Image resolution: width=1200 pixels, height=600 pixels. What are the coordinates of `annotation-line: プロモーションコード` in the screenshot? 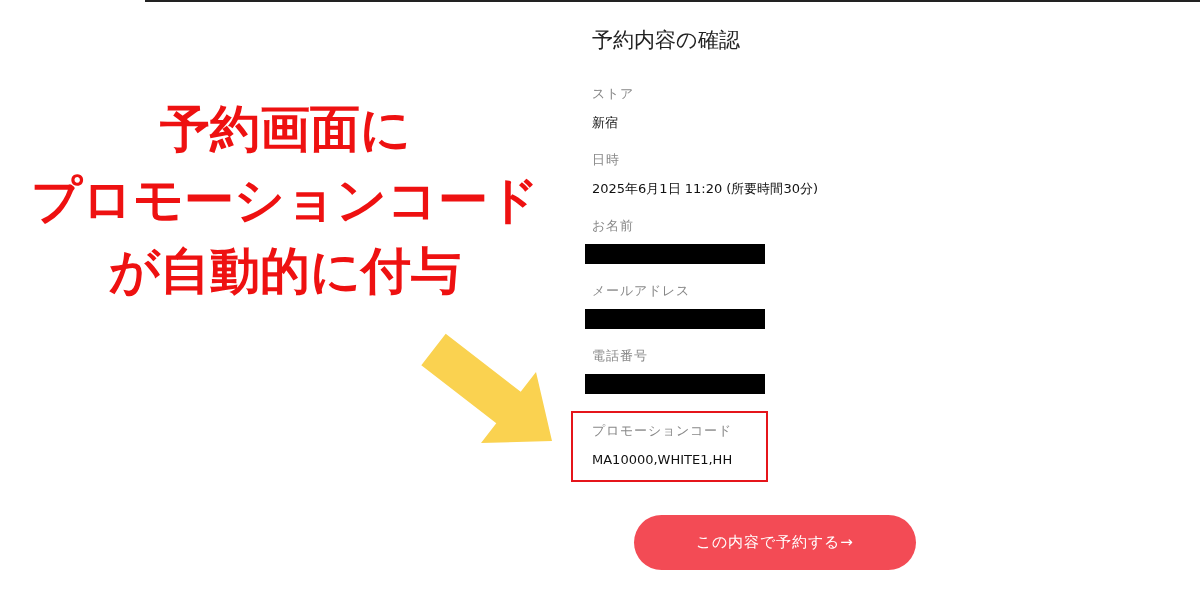 It's located at (285, 200).